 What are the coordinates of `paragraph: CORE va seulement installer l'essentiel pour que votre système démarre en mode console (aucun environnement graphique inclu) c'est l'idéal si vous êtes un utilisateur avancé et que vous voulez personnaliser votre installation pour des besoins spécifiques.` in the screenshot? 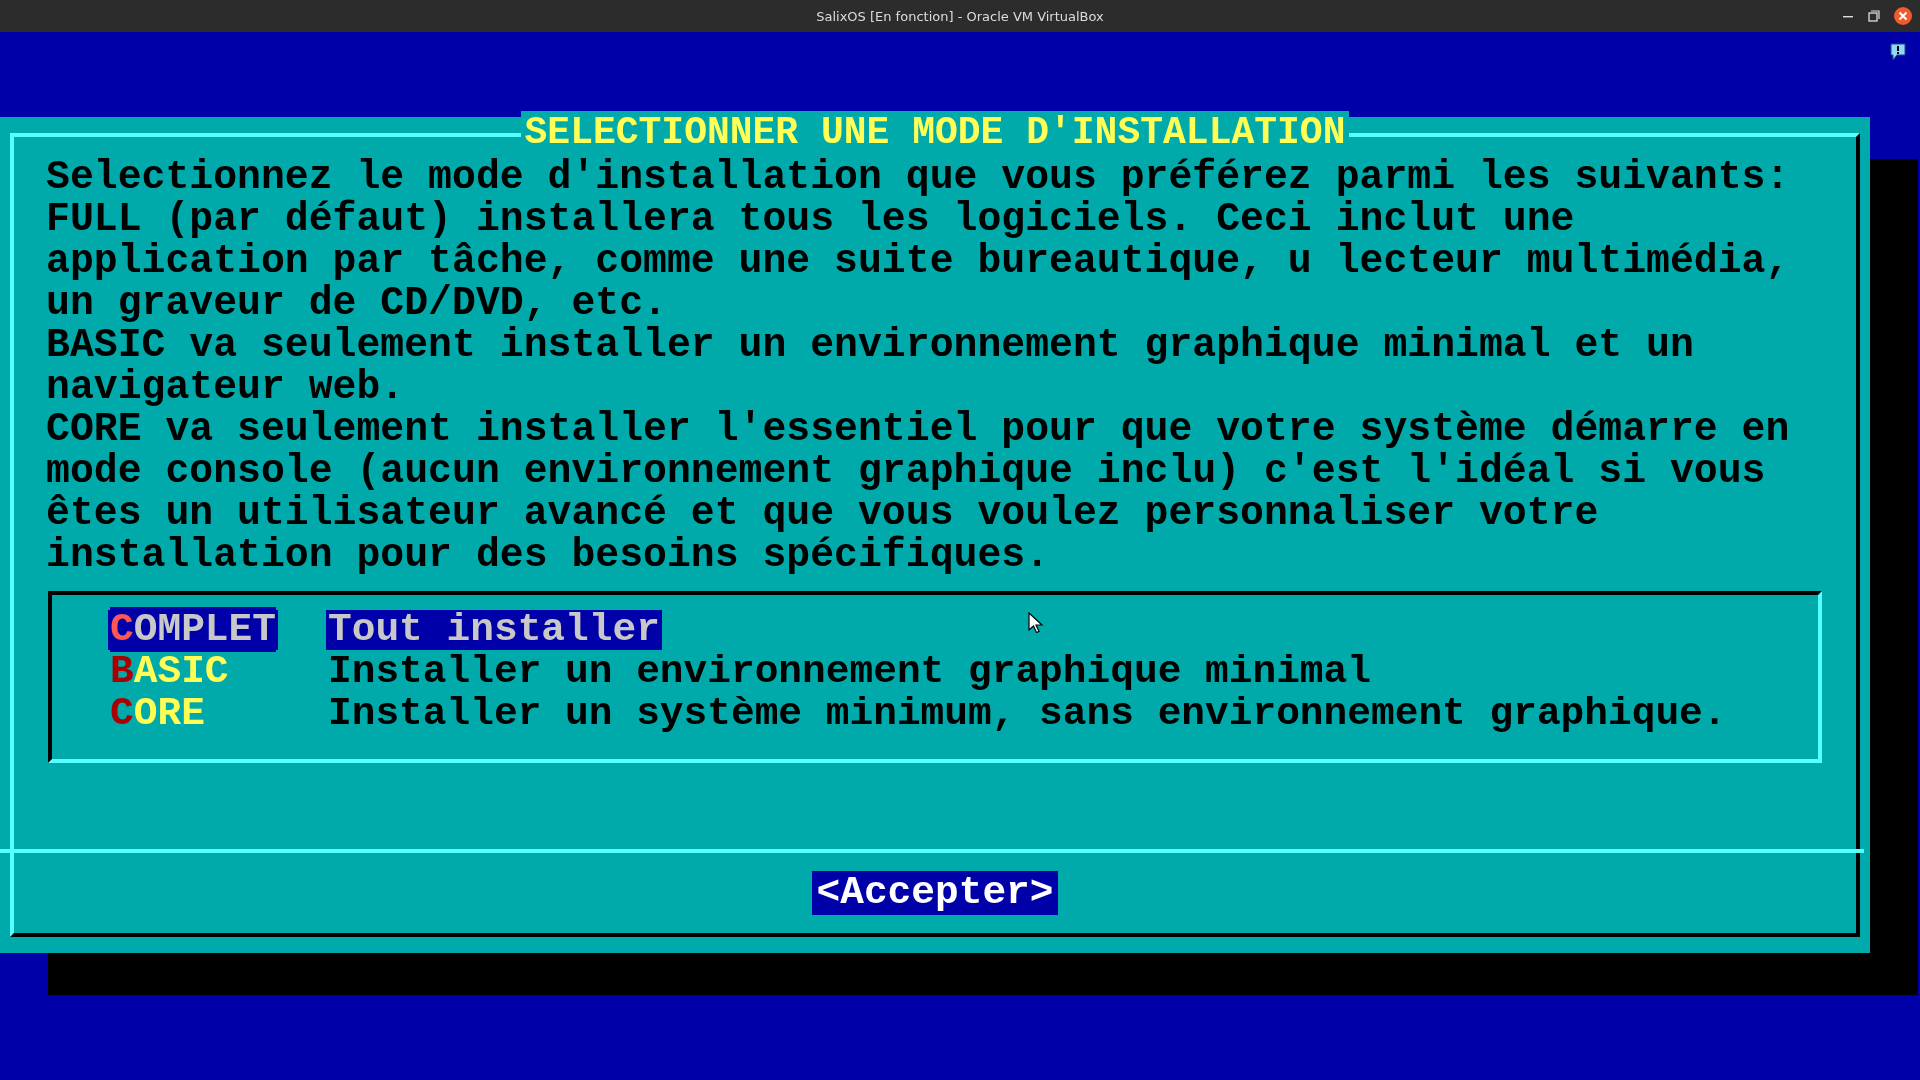 It's located at (918, 493).